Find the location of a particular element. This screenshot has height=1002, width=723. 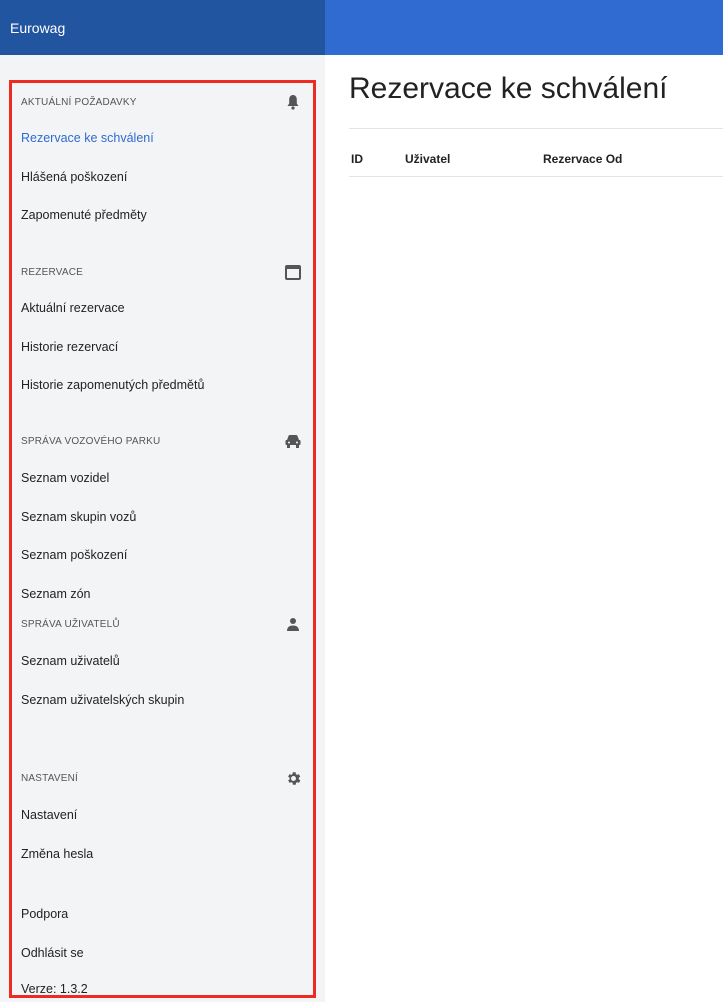

section-header-current-requests: AKTUÁLNÍ POŽADAVKY is located at coordinates (163, 102).